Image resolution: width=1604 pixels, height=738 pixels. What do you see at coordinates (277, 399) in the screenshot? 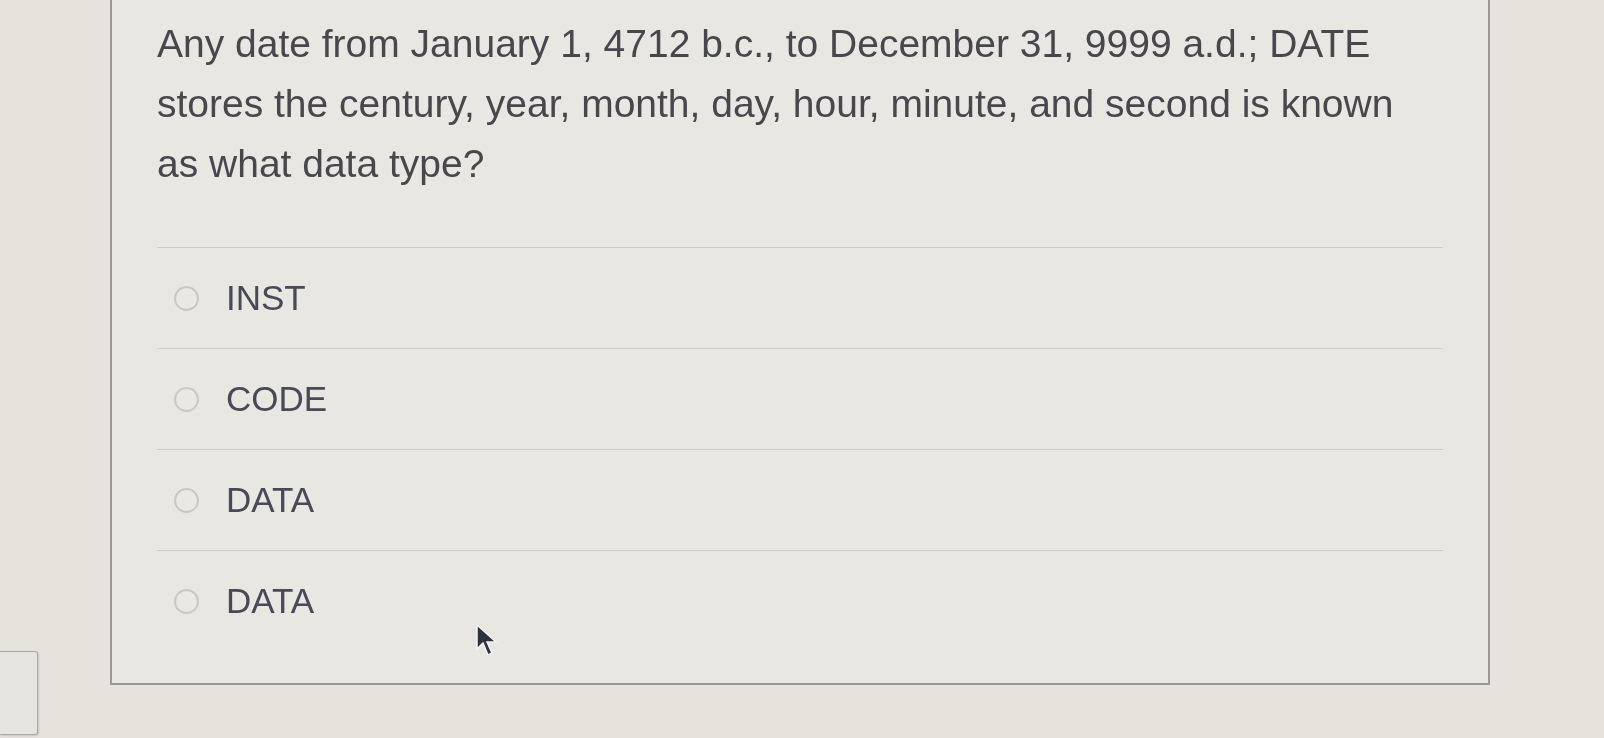
I see `option-label: CODE` at bounding box center [277, 399].